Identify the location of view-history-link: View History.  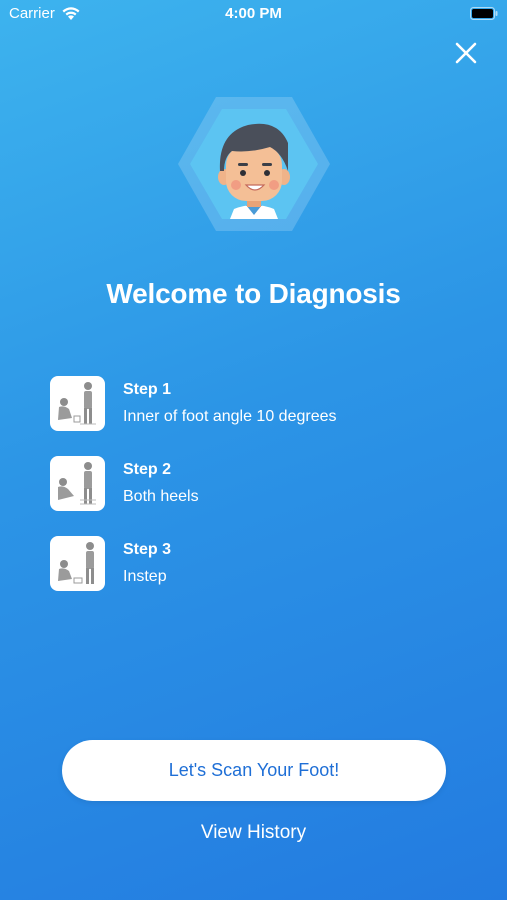
(253, 833).